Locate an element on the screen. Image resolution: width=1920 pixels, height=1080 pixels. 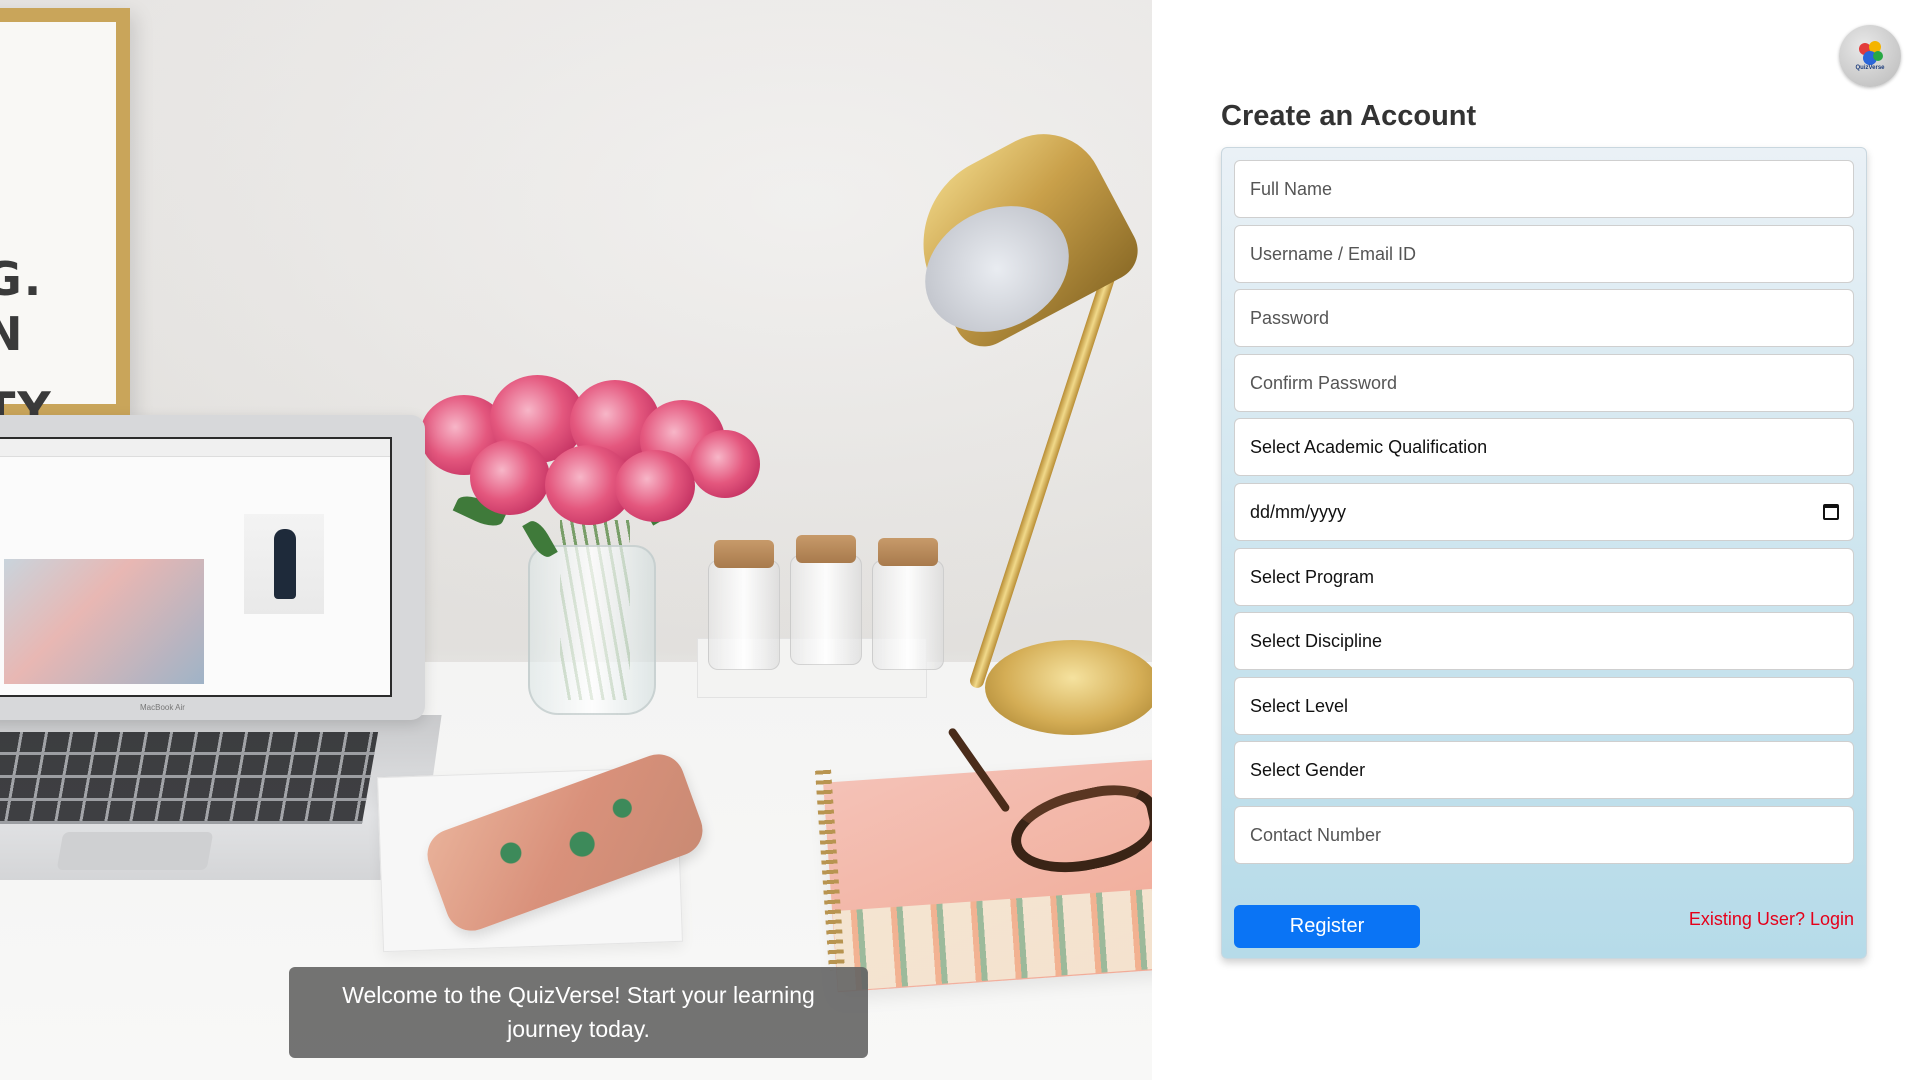
full-name-input: Full Name is located at coordinates (1544, 189).